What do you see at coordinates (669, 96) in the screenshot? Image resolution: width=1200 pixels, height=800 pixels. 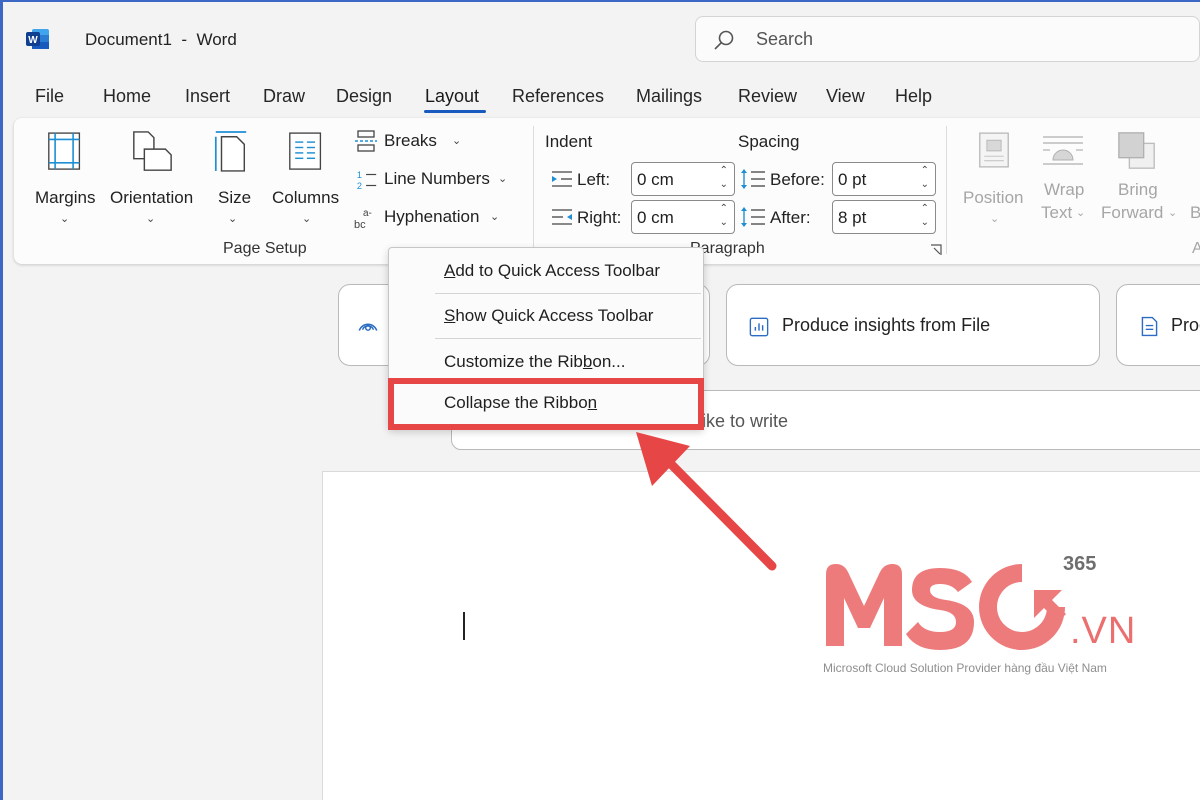 I see `tab-mailings: Mailings` at bounding box center [669, 96].